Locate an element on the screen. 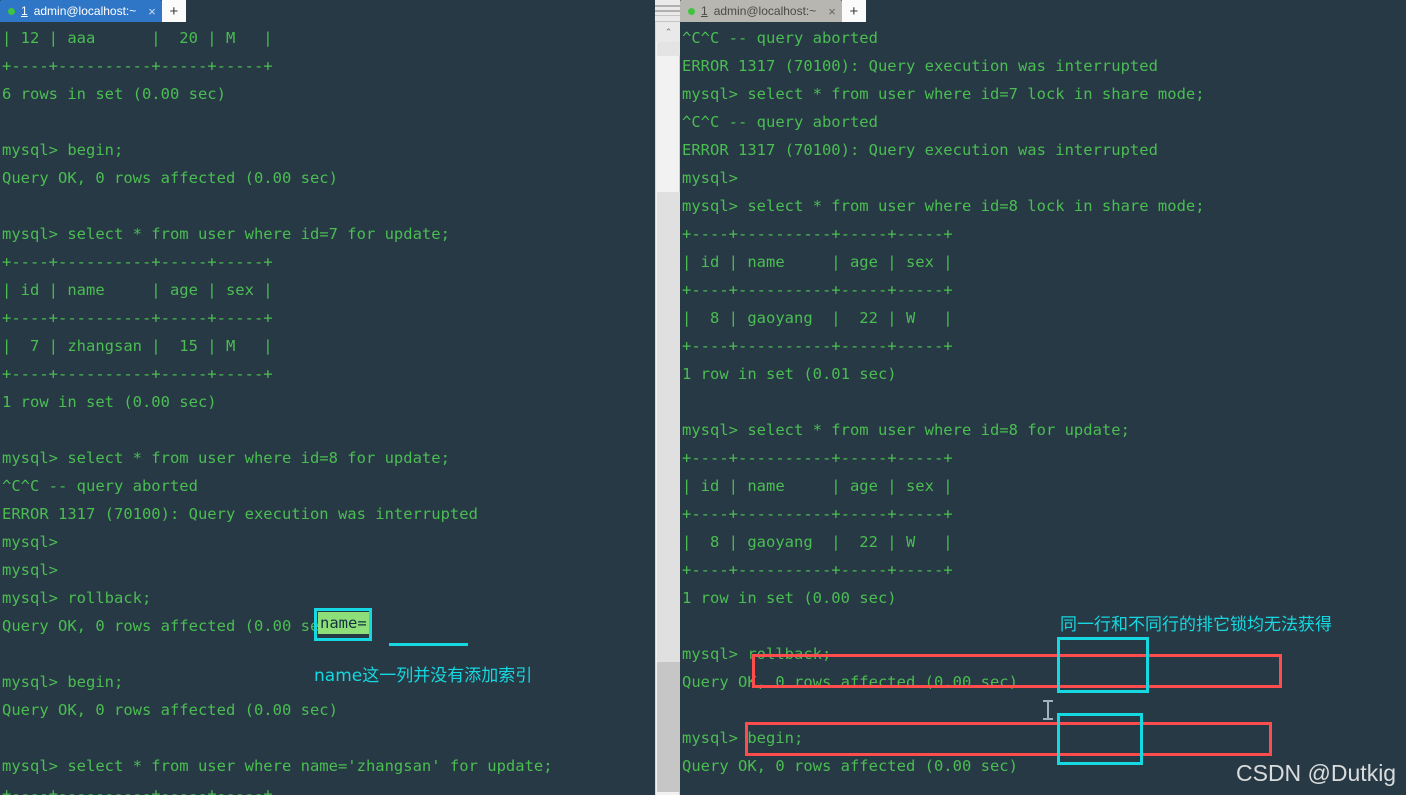  left-annotation-note: name这一列并没有添加索引 is located at coordinates (423, 676).